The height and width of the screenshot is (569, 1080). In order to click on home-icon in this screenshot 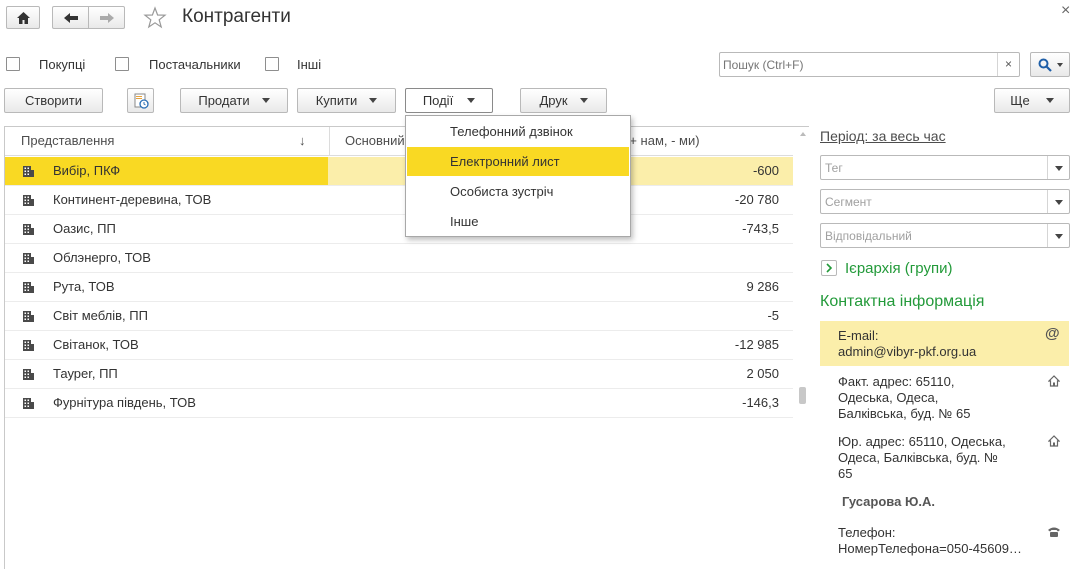, I will do `click(23, 17)`.